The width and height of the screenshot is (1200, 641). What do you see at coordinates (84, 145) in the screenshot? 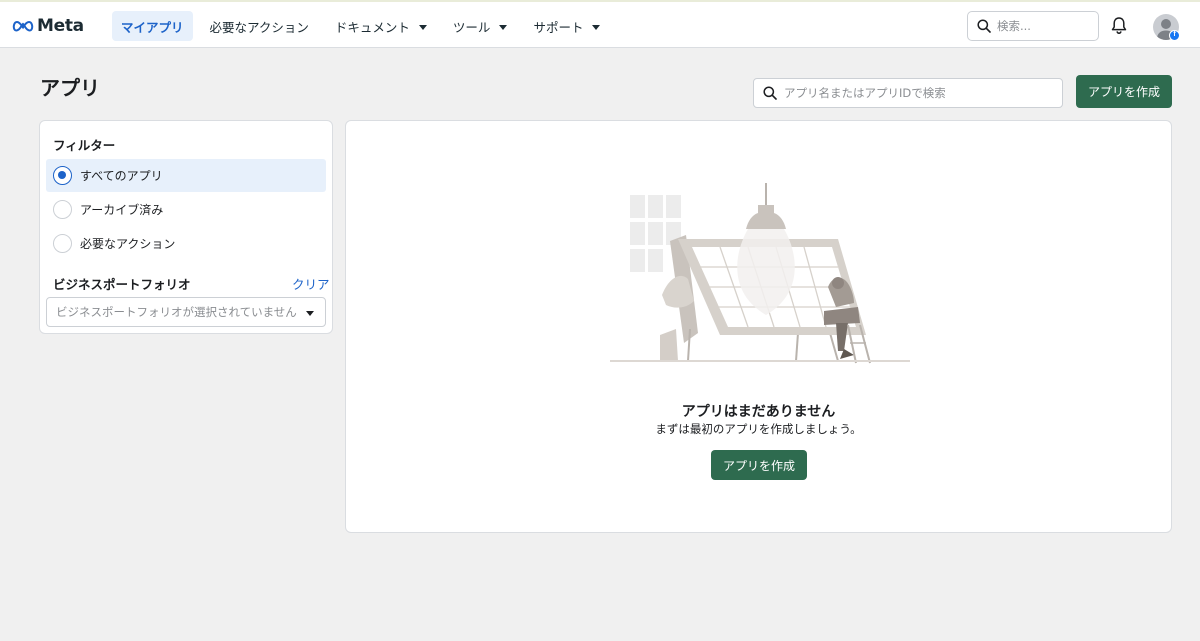
I see `filter-title: フィルター` at bounding box center [84, 145].